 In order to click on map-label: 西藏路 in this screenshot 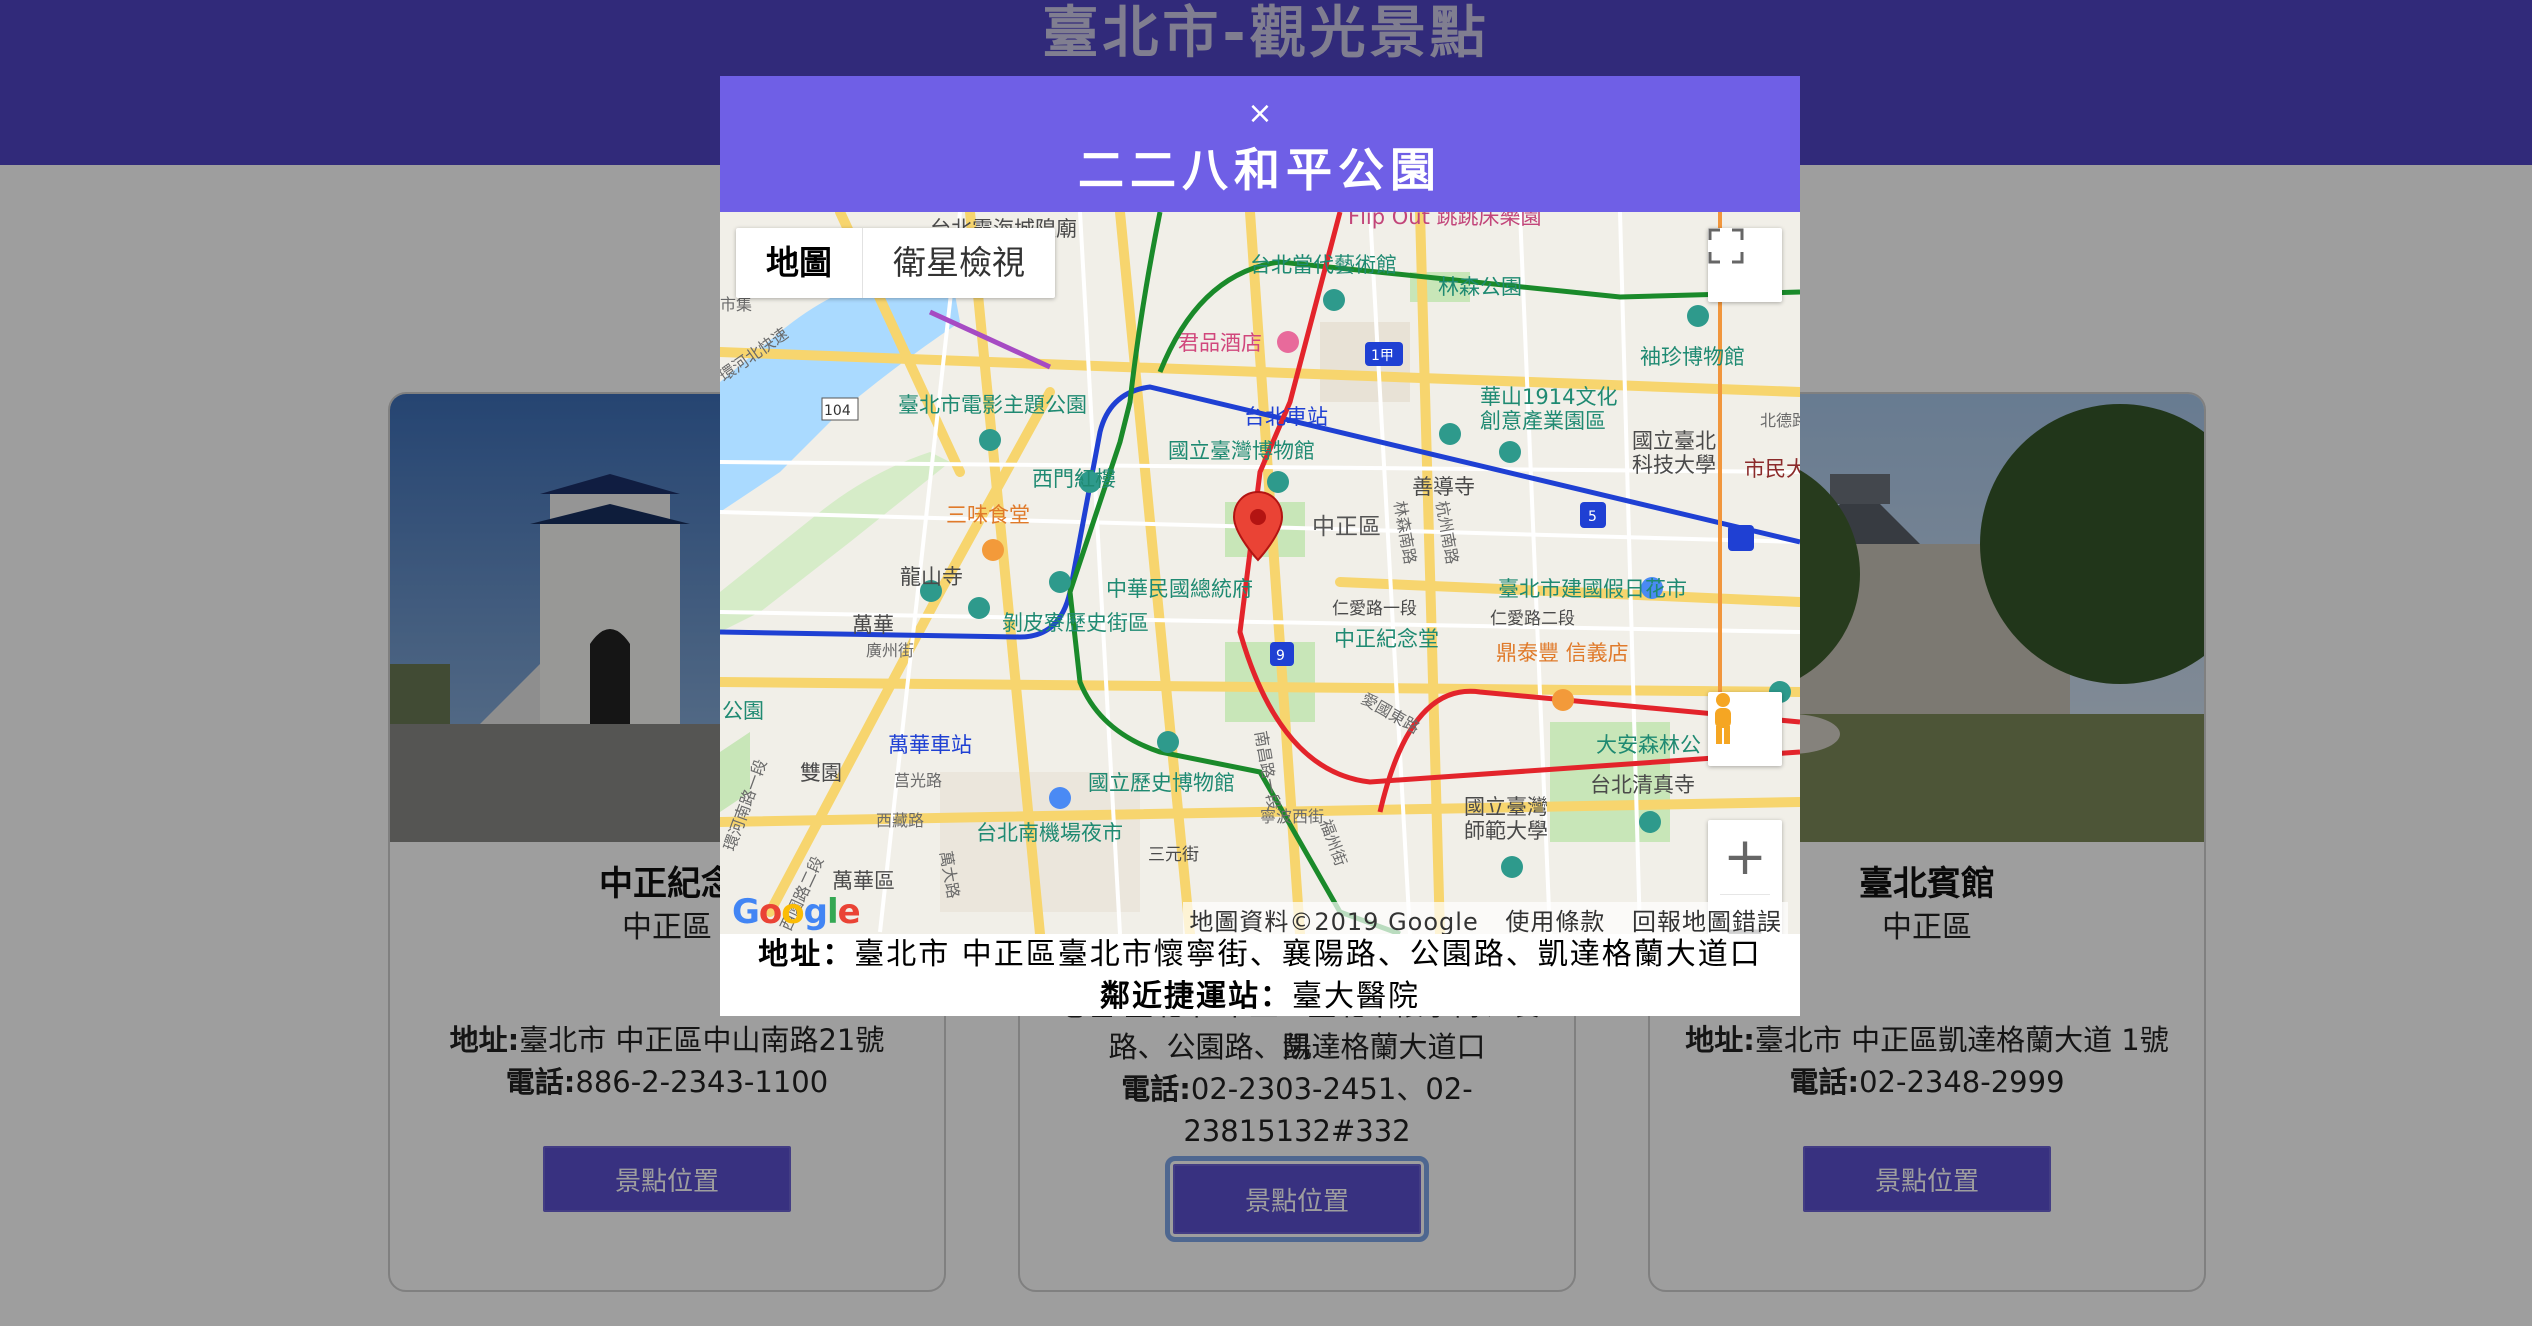, I will do `click(900, 820)`.